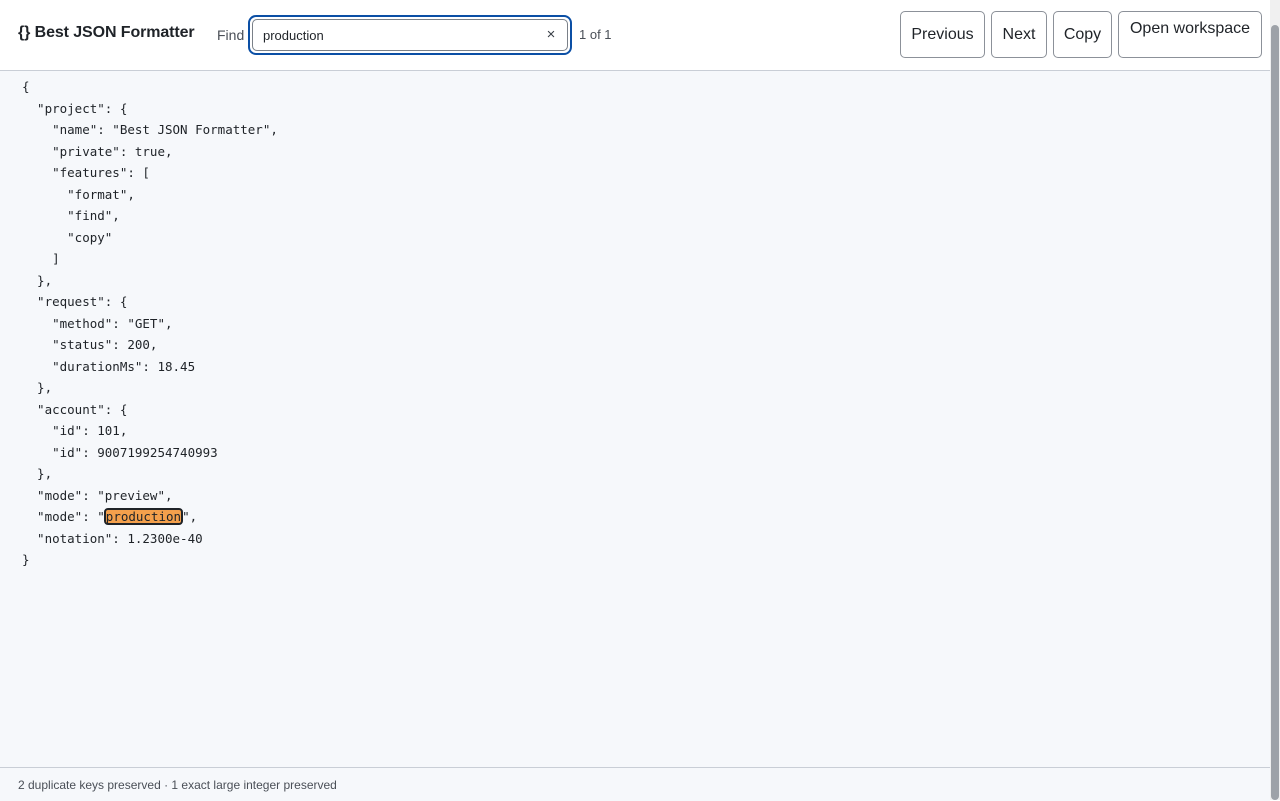 Image resolution: width=1280 pixels, height=801 pixels. What do you see at coordinates (112, 538) in the screenshot?
I see `code-line: "notation": 1.2300e-40` at bounding box center [112, 538].